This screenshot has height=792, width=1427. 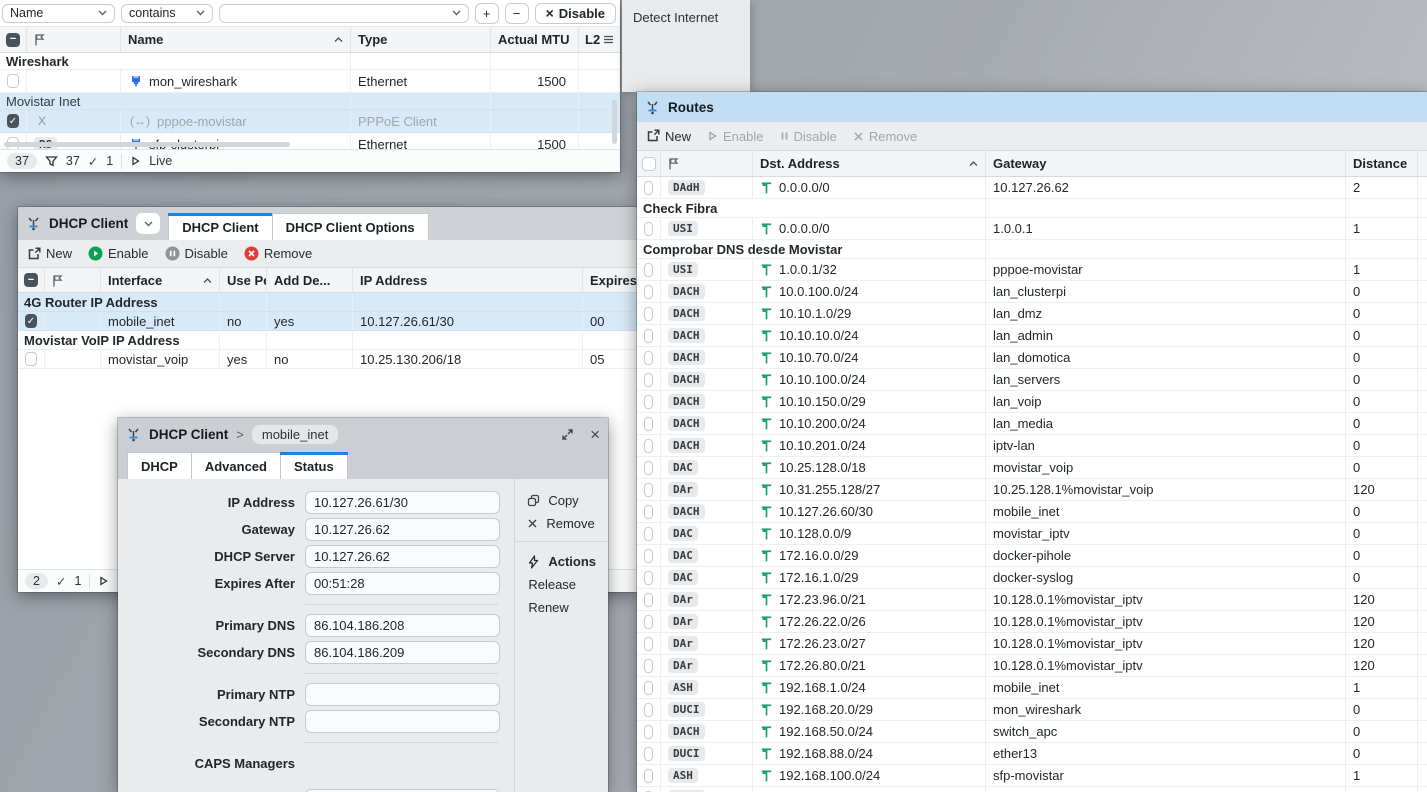 I want to click on field-input: 86.104.186.209, so click(x=402, y=652).